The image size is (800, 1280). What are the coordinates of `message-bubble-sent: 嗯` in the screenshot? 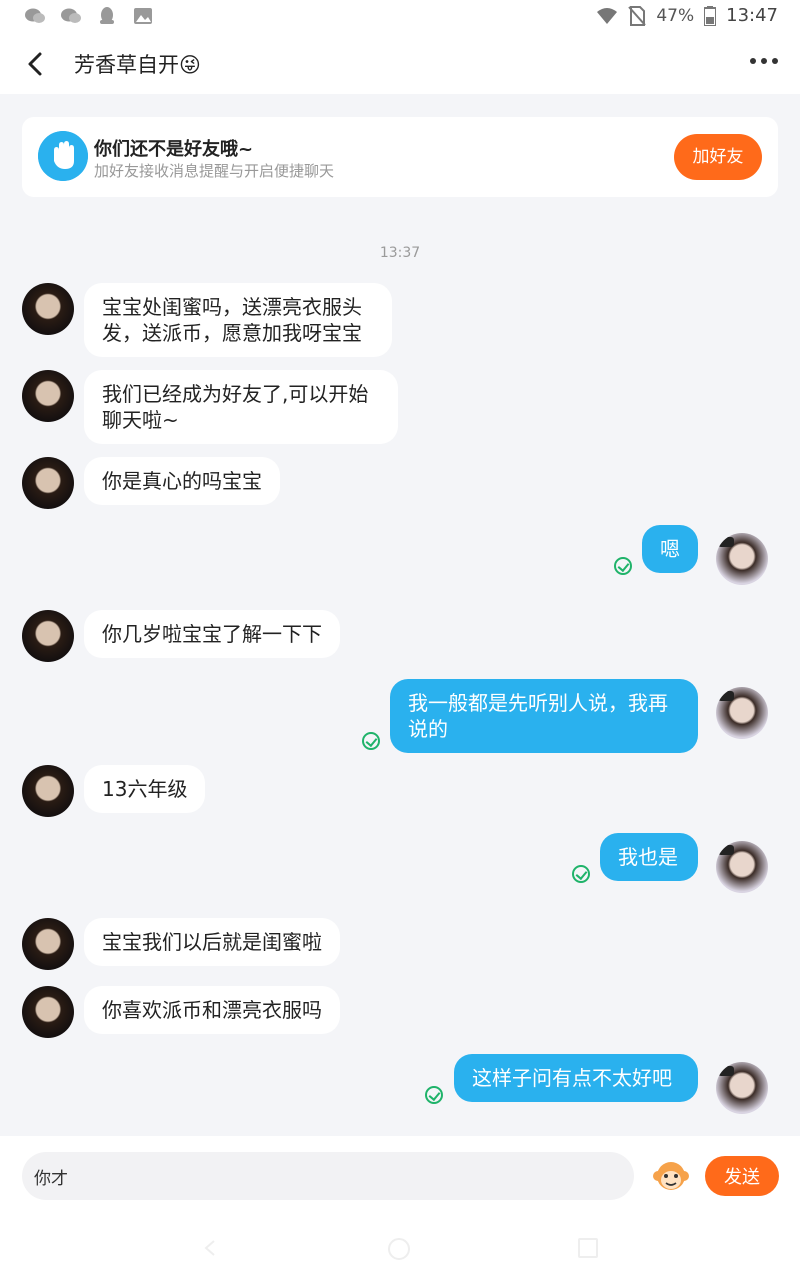 It's located at (670, 549).